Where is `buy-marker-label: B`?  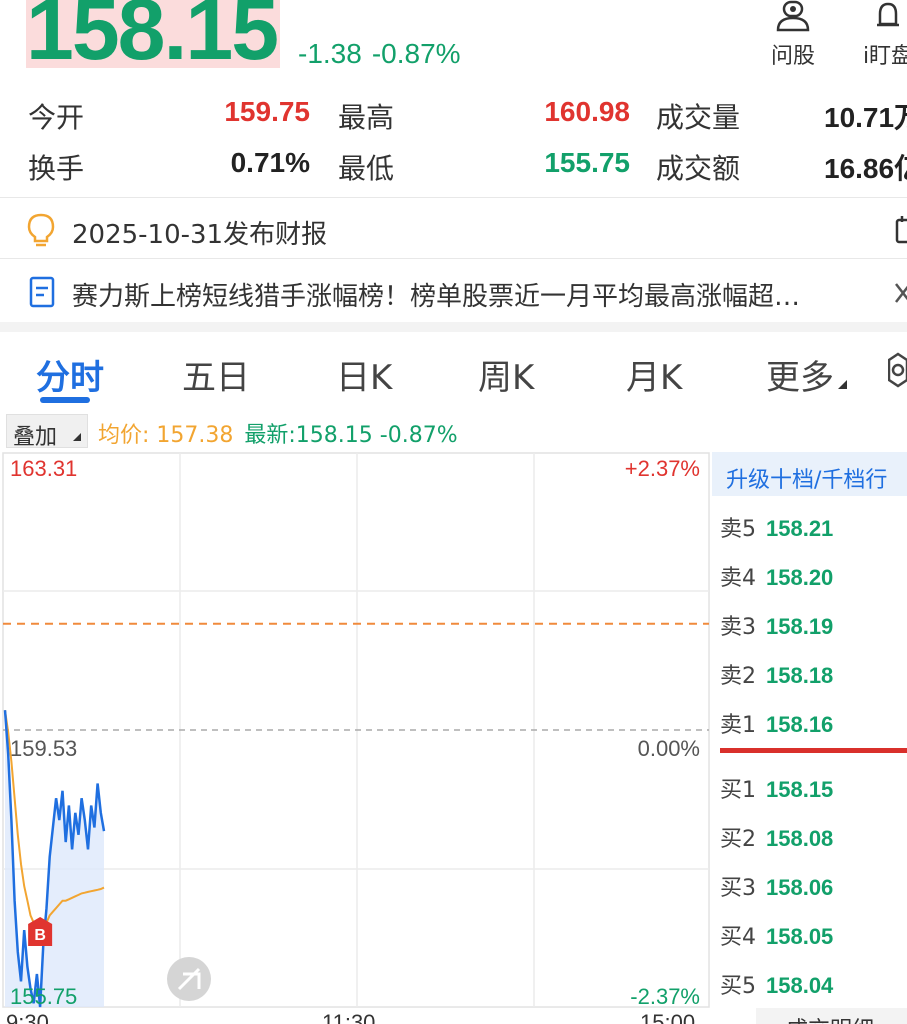 buy-marker-label: B is located at coordinates (40, 935).